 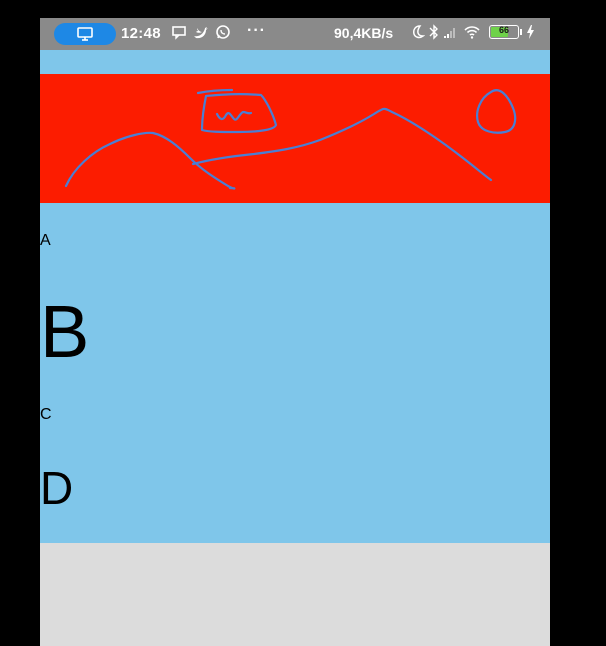 What do you see at coordinates (141, 33) in the screenshot?
I see `clock-time: 12:48` at bounding box center [141, 33].